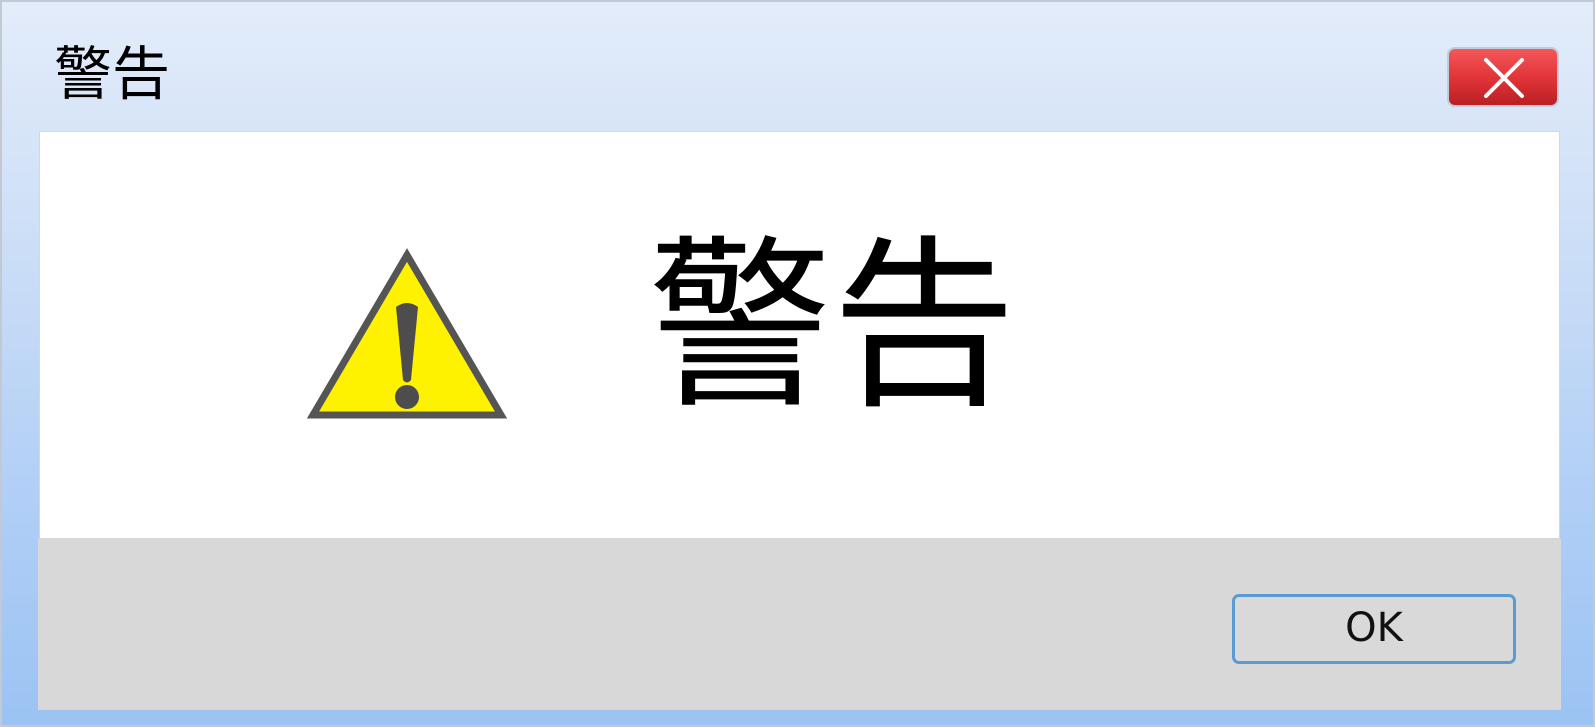 This screenshot has width=1595, height=727. Describe the element at coordinates (407, 333) in the screenshot. I see `warning-triangle-icon` at that location.